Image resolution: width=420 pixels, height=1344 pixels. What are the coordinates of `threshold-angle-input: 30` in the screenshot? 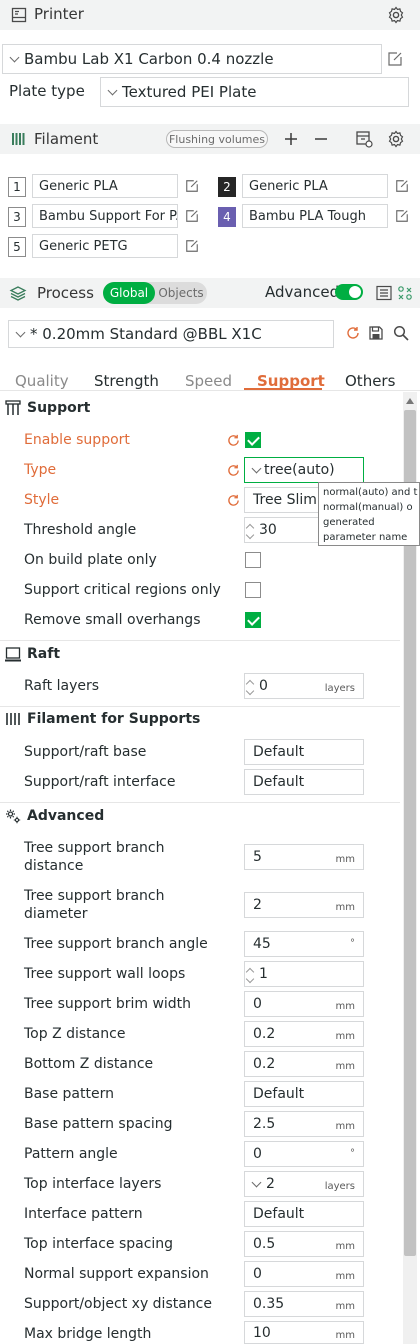 It's located at (282, 530).